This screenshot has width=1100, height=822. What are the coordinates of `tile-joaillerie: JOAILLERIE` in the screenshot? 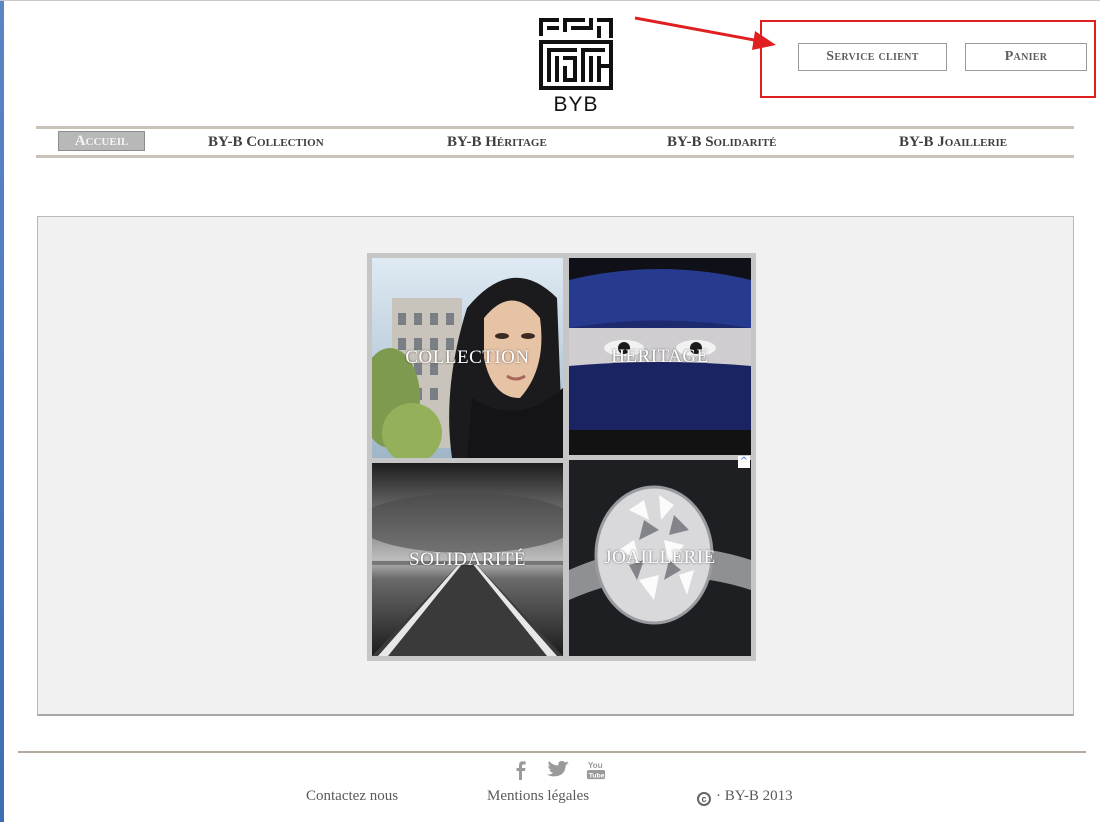 It's located at (660, 558).